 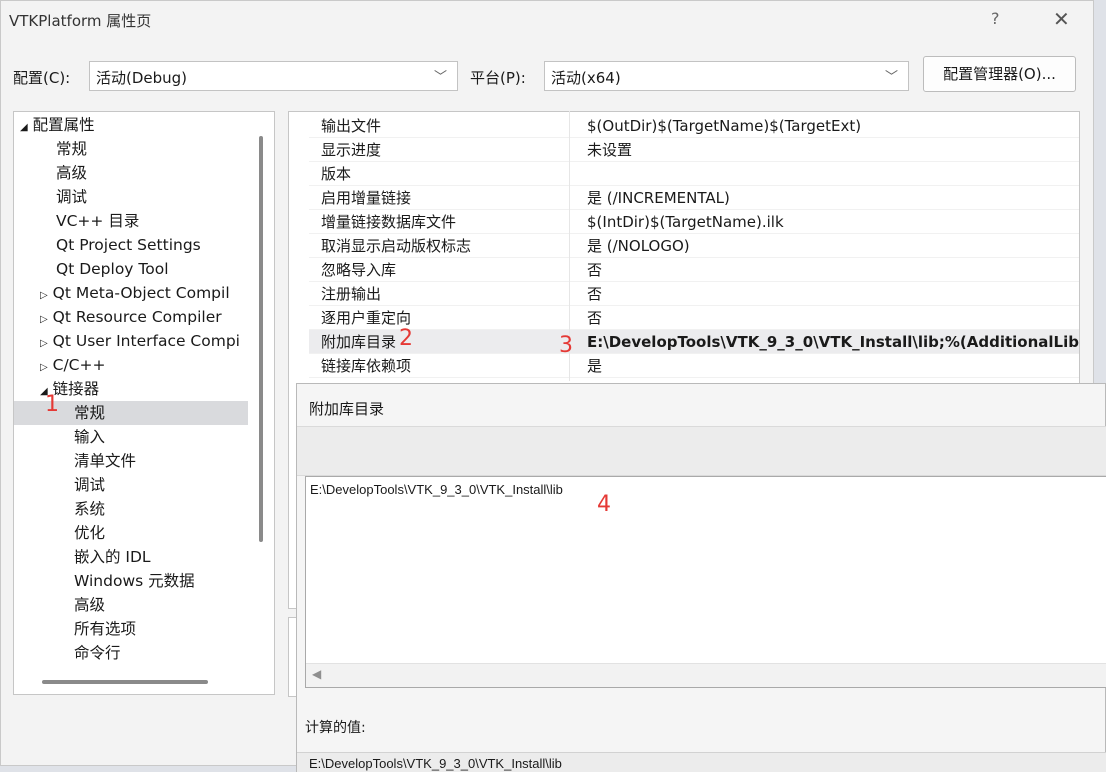 What do you see at coordinates (694, 366) in the screenshot?
I see `table-row: 链接库依赖项是` at bounding box center [694, 366].